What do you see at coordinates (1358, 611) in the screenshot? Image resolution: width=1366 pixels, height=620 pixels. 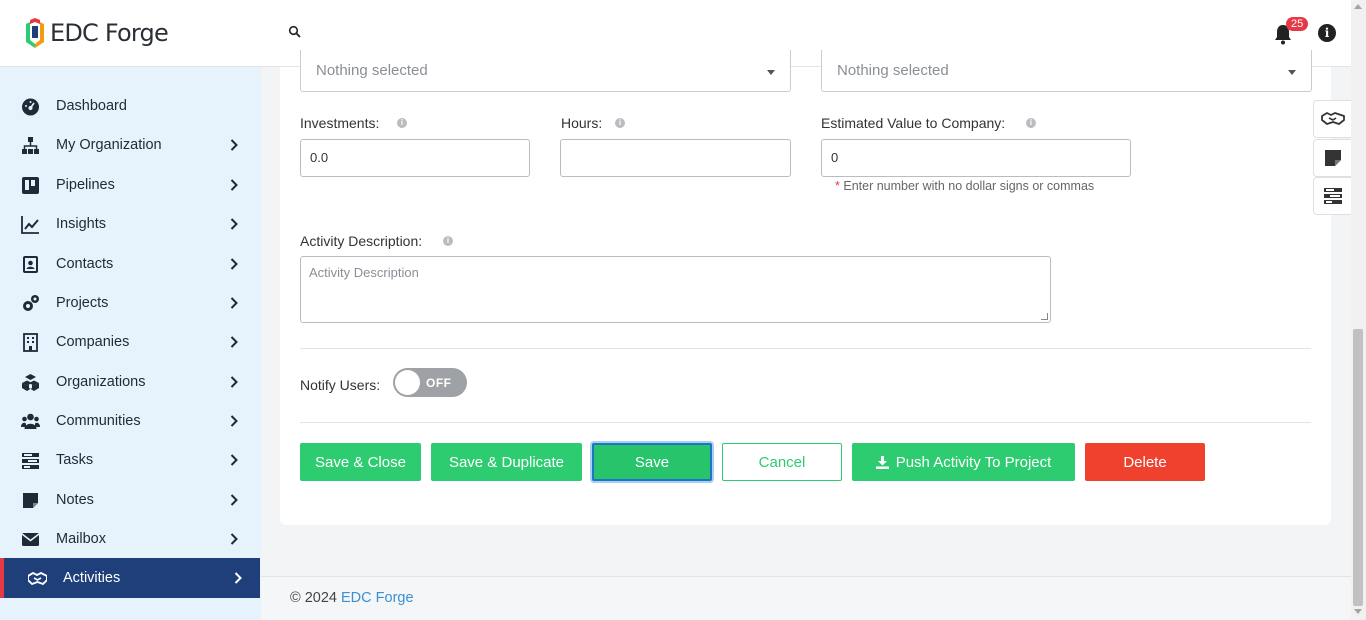 I see `scroll-down-arrow-icon` at bounding box center [1358, 611].